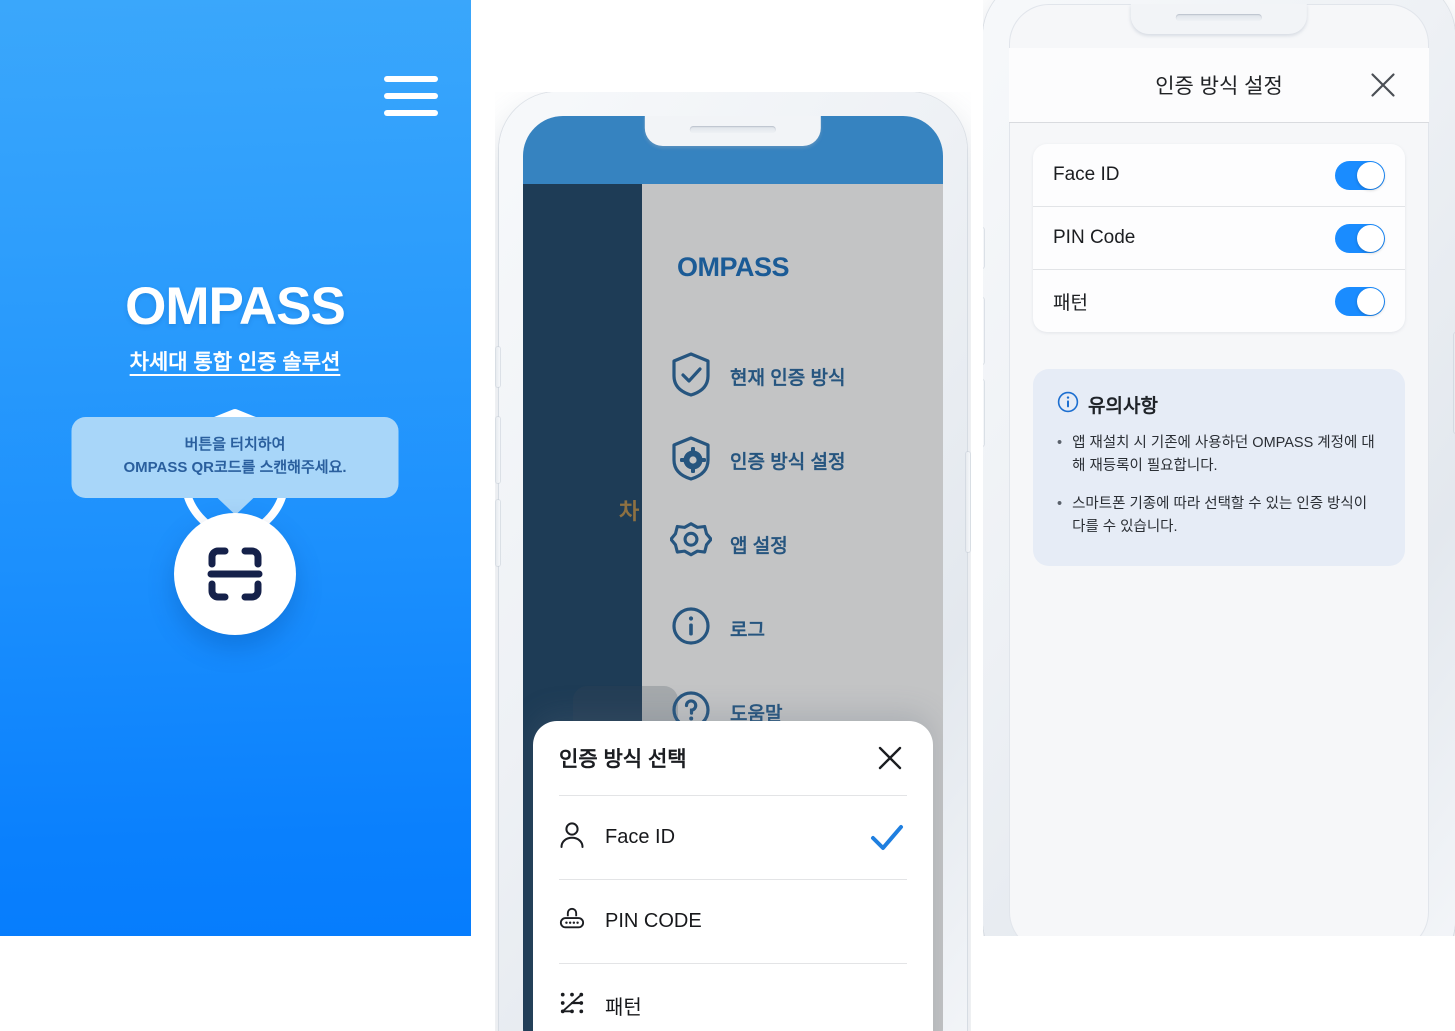 The image size is (1455, 1031). I want to click on auth-option-pattern: 패턴, so click(733, 997).